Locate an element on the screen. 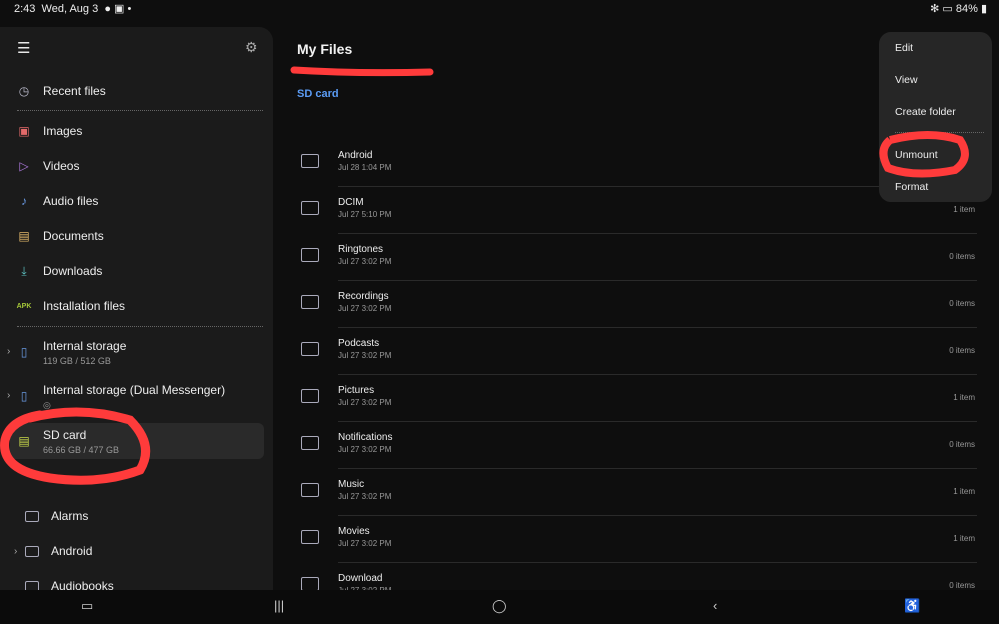  folder-row: Ringtones Jul 27 3:02 PM 0 items is located at coordinates (637, 257).